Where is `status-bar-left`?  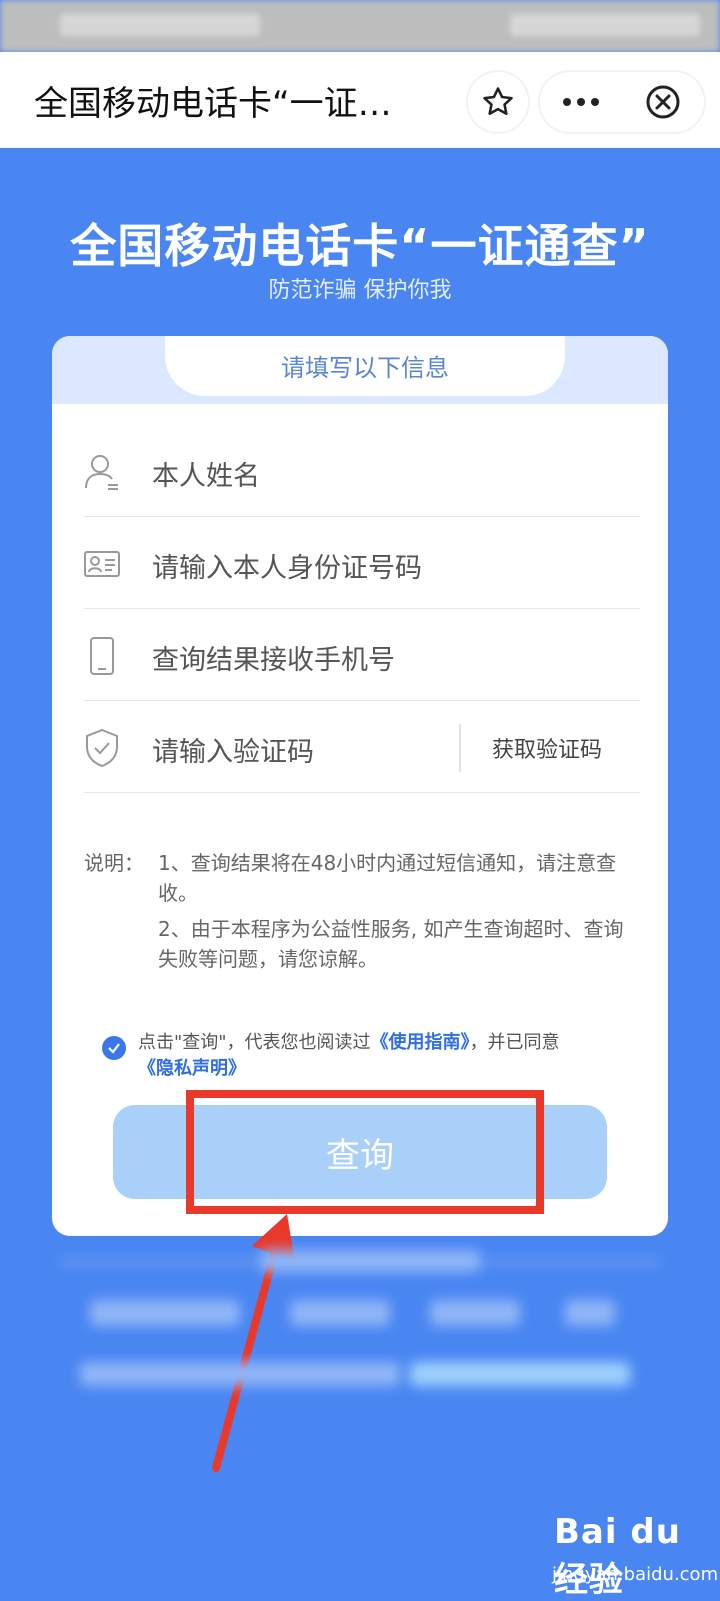
status-bar-left is located at coordinates (160, 25).